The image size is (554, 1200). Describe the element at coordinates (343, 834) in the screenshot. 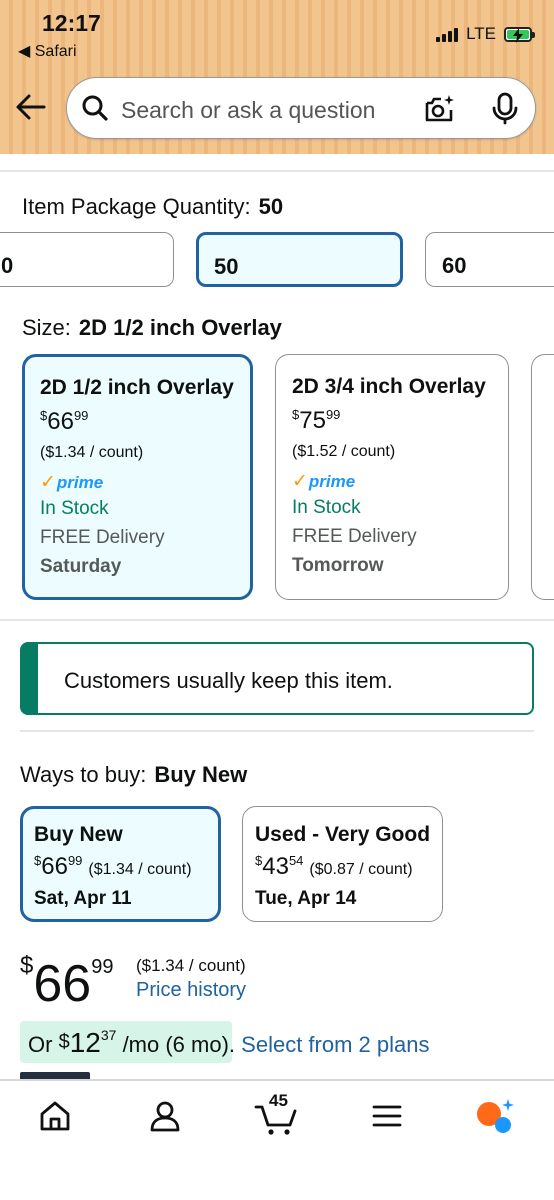

I see `buy-option-title: Used - Very Good` at that location.